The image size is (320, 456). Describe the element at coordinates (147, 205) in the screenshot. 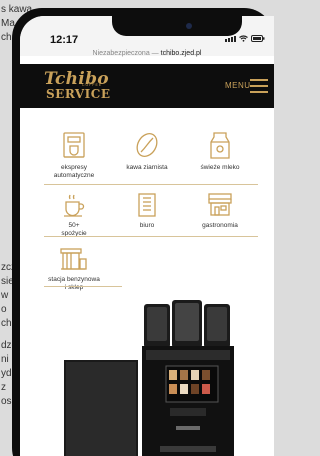

I see `office-building-icon` at that location.